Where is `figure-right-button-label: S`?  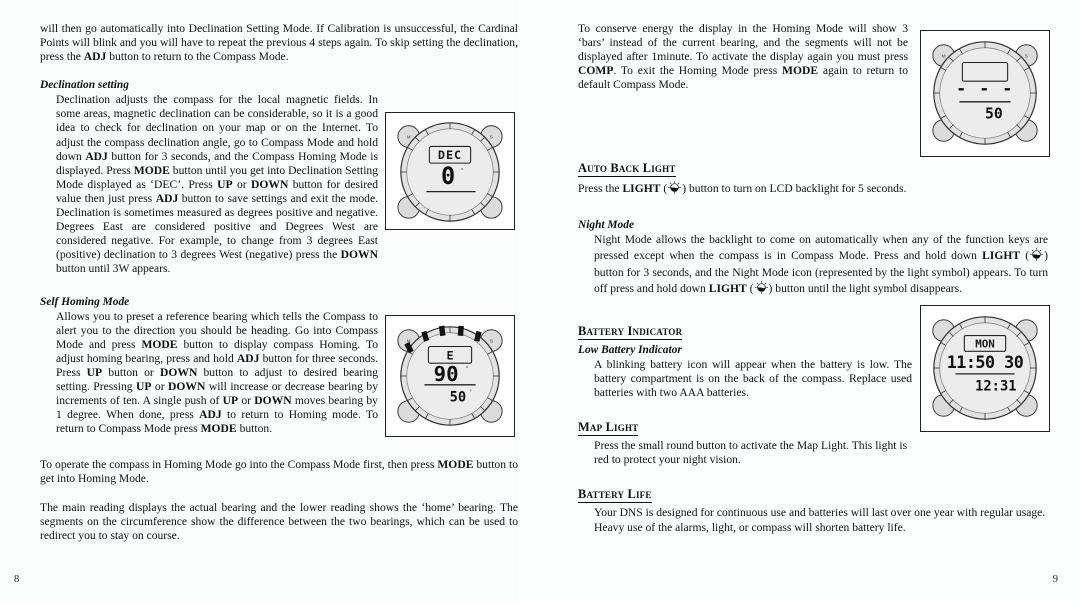
figure-right-button-label: S is located at coordinates (491, 137).